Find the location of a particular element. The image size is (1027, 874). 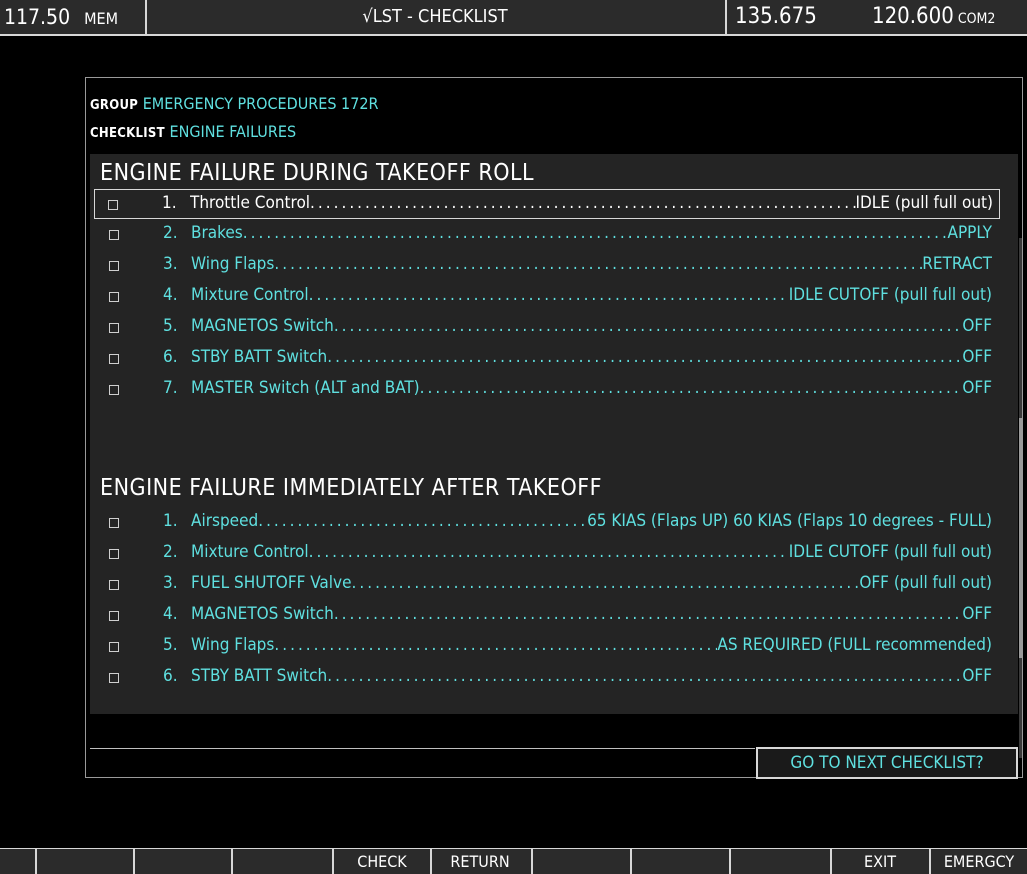

softkey-check: CHECK is located at coordinates (381, 861).